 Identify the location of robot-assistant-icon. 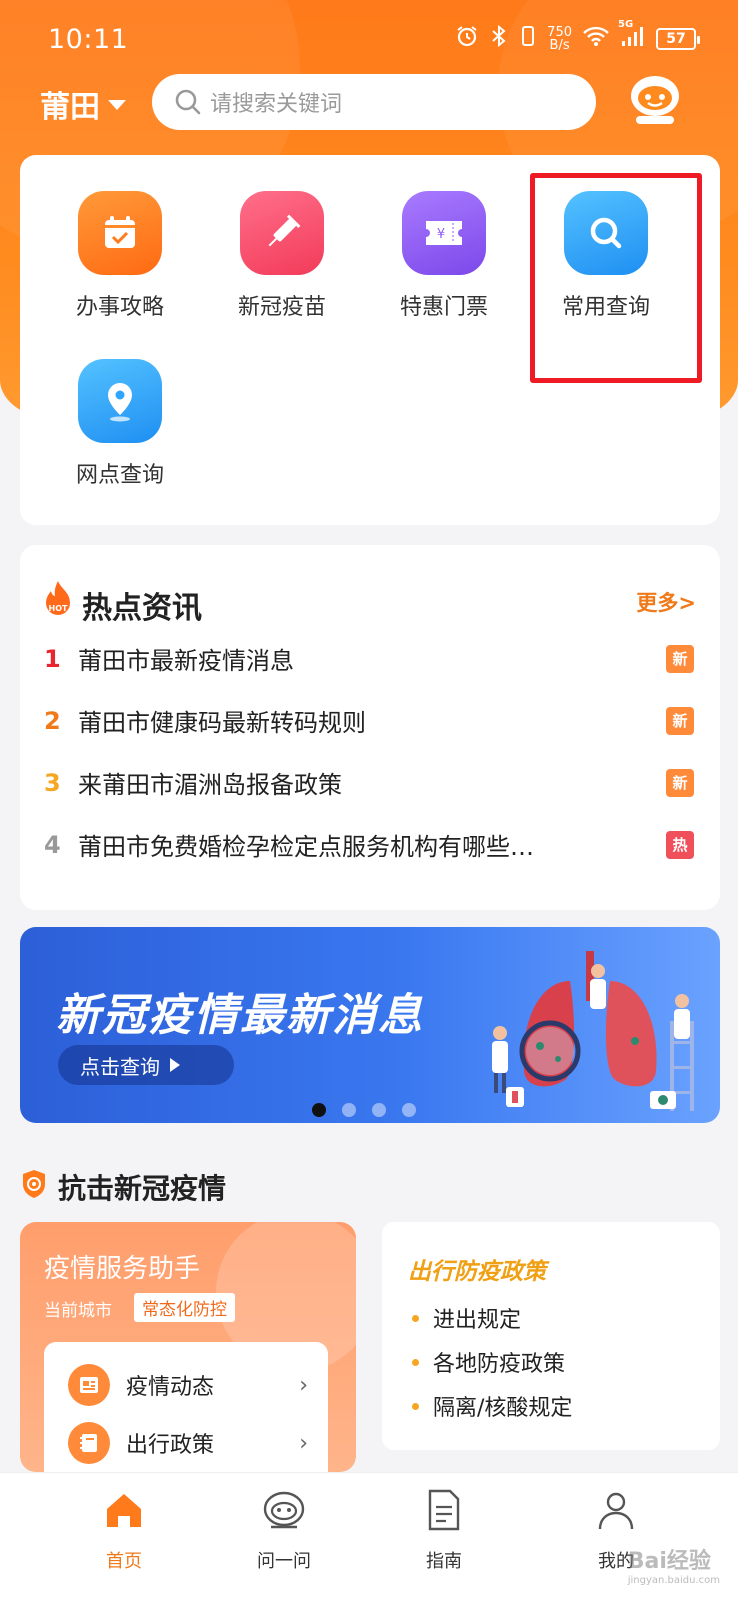
(655, 99).